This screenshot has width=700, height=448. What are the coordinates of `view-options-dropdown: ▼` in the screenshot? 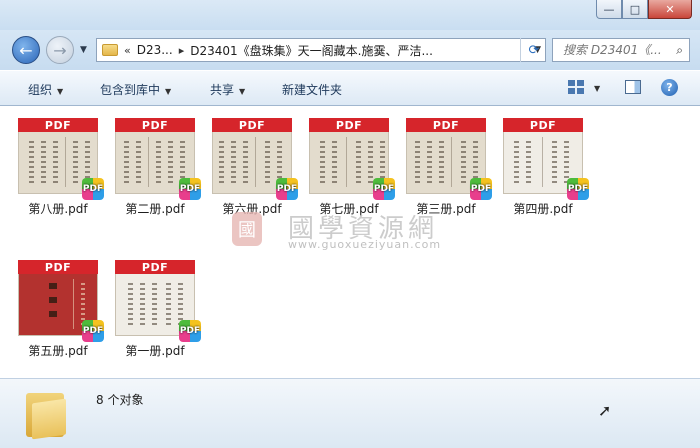 It's located at (597, 88).